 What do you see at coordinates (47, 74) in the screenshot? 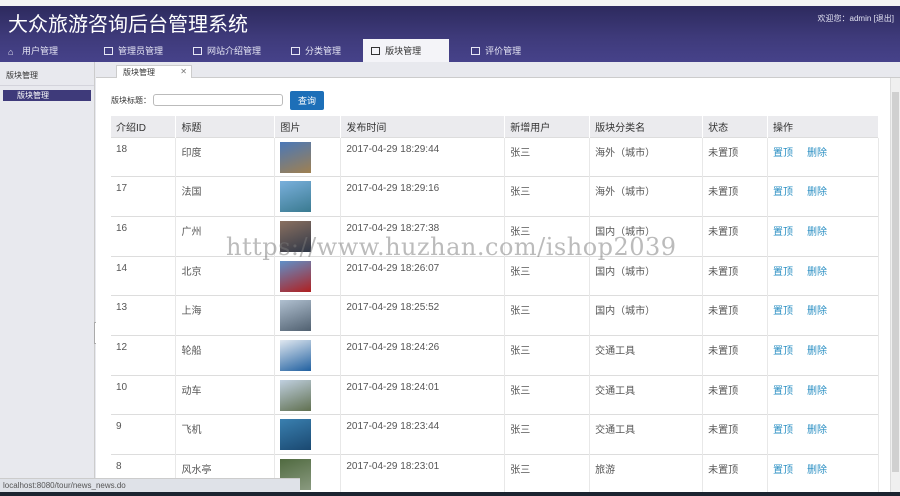
I see `sidebar-heading: 版块管理` at bounding box center [47, 74].